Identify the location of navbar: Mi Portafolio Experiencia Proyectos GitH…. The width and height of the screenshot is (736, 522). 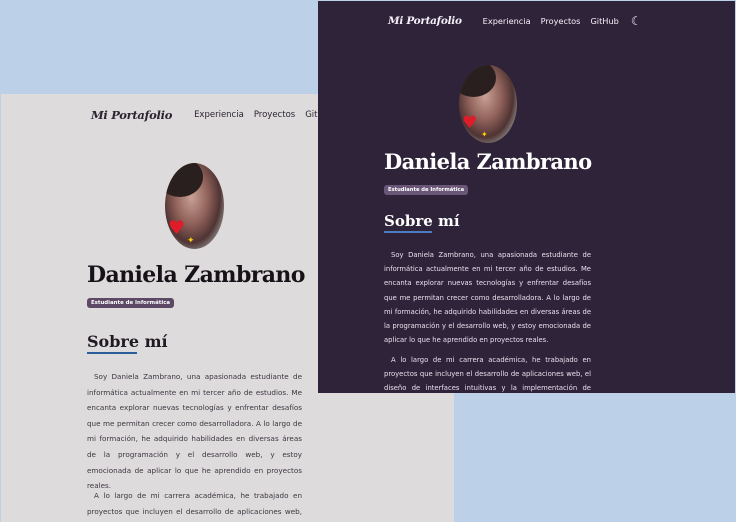
(515, 21).